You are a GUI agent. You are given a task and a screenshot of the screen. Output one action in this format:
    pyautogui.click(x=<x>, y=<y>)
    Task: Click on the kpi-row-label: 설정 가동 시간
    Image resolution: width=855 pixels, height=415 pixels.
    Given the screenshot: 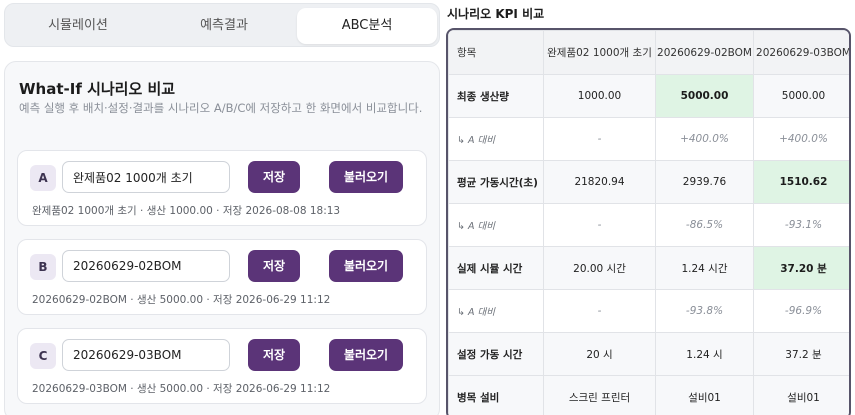 What is the action you would take?
    pyautogui.click(x=496, y=354)
    